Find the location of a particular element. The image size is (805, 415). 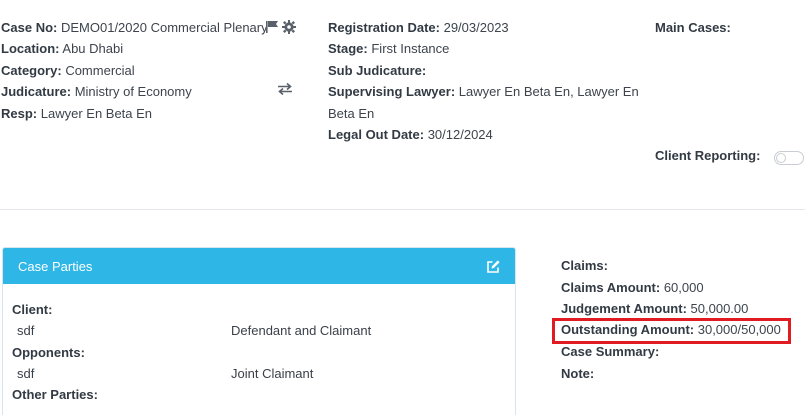

opponent-name: sdf is located at coordinates (26, 373).